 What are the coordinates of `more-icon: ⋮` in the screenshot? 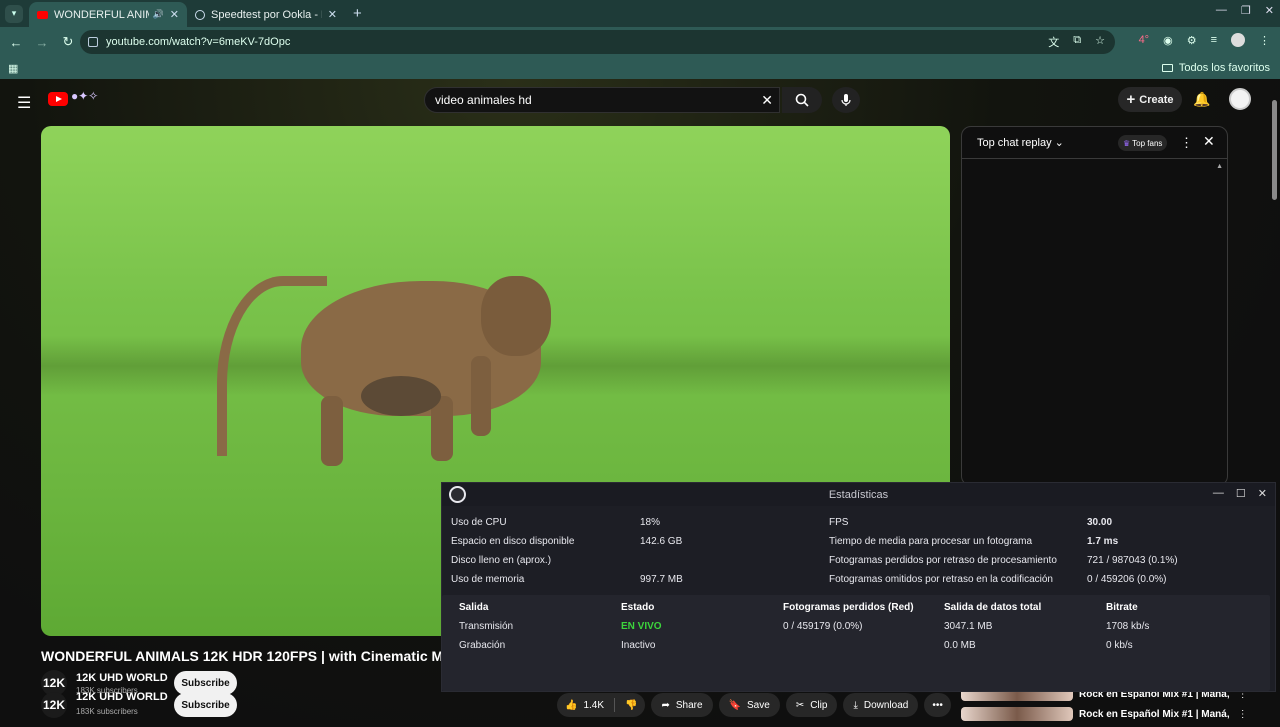 It's located at (1243, 714).